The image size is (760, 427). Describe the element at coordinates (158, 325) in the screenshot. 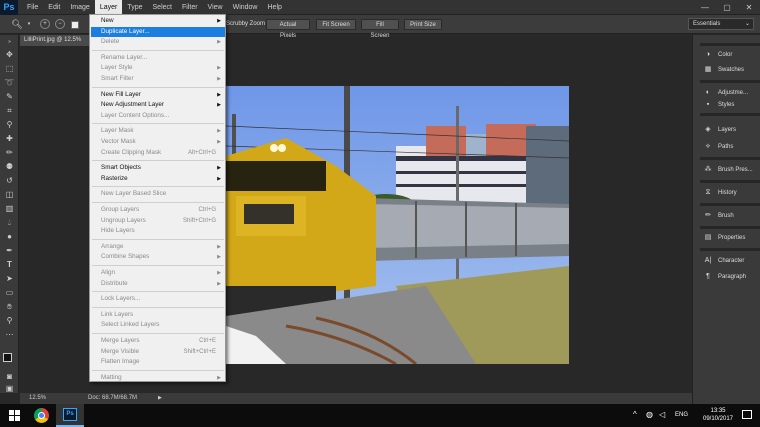

I see `menu-item-select-linked-layers: Select Linked Layers` at that location.